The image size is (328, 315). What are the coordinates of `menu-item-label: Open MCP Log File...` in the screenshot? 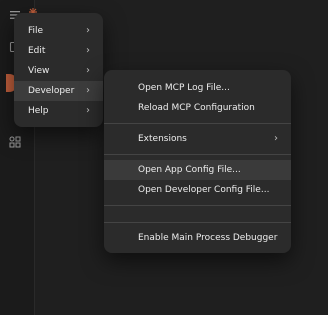 It's located at (184, 88).